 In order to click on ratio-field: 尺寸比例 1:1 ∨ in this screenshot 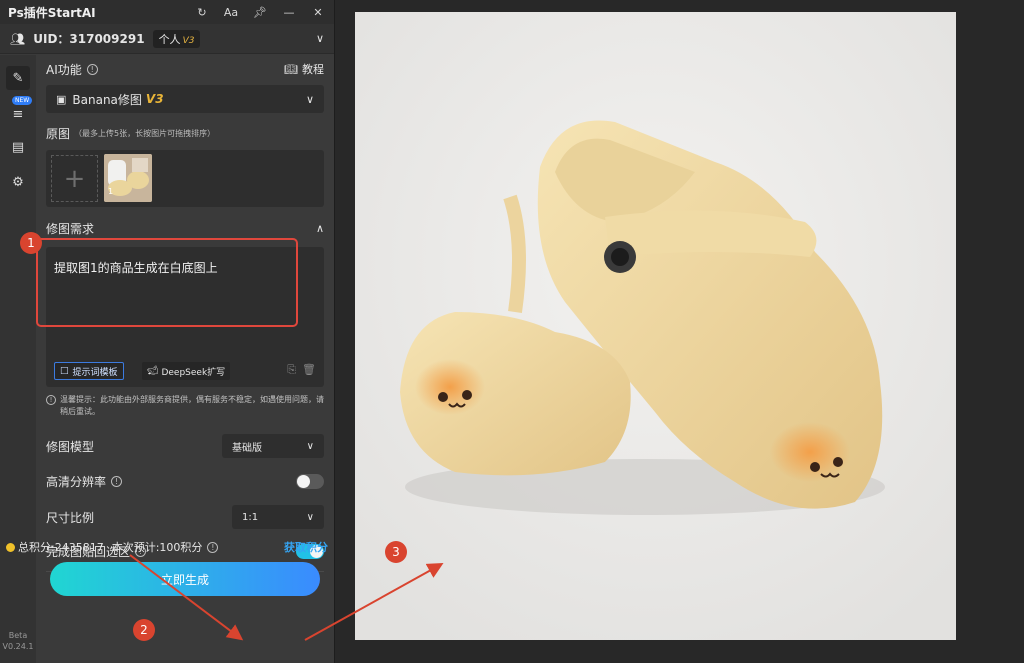, I will do `click(185, 517)`.